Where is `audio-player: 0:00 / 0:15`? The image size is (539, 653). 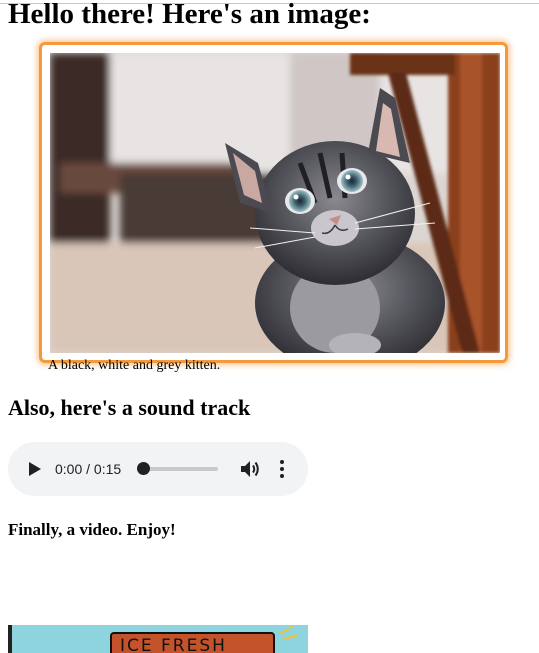 audio-player: 0:00 / 0:15 is located at coordinates (158, 469).